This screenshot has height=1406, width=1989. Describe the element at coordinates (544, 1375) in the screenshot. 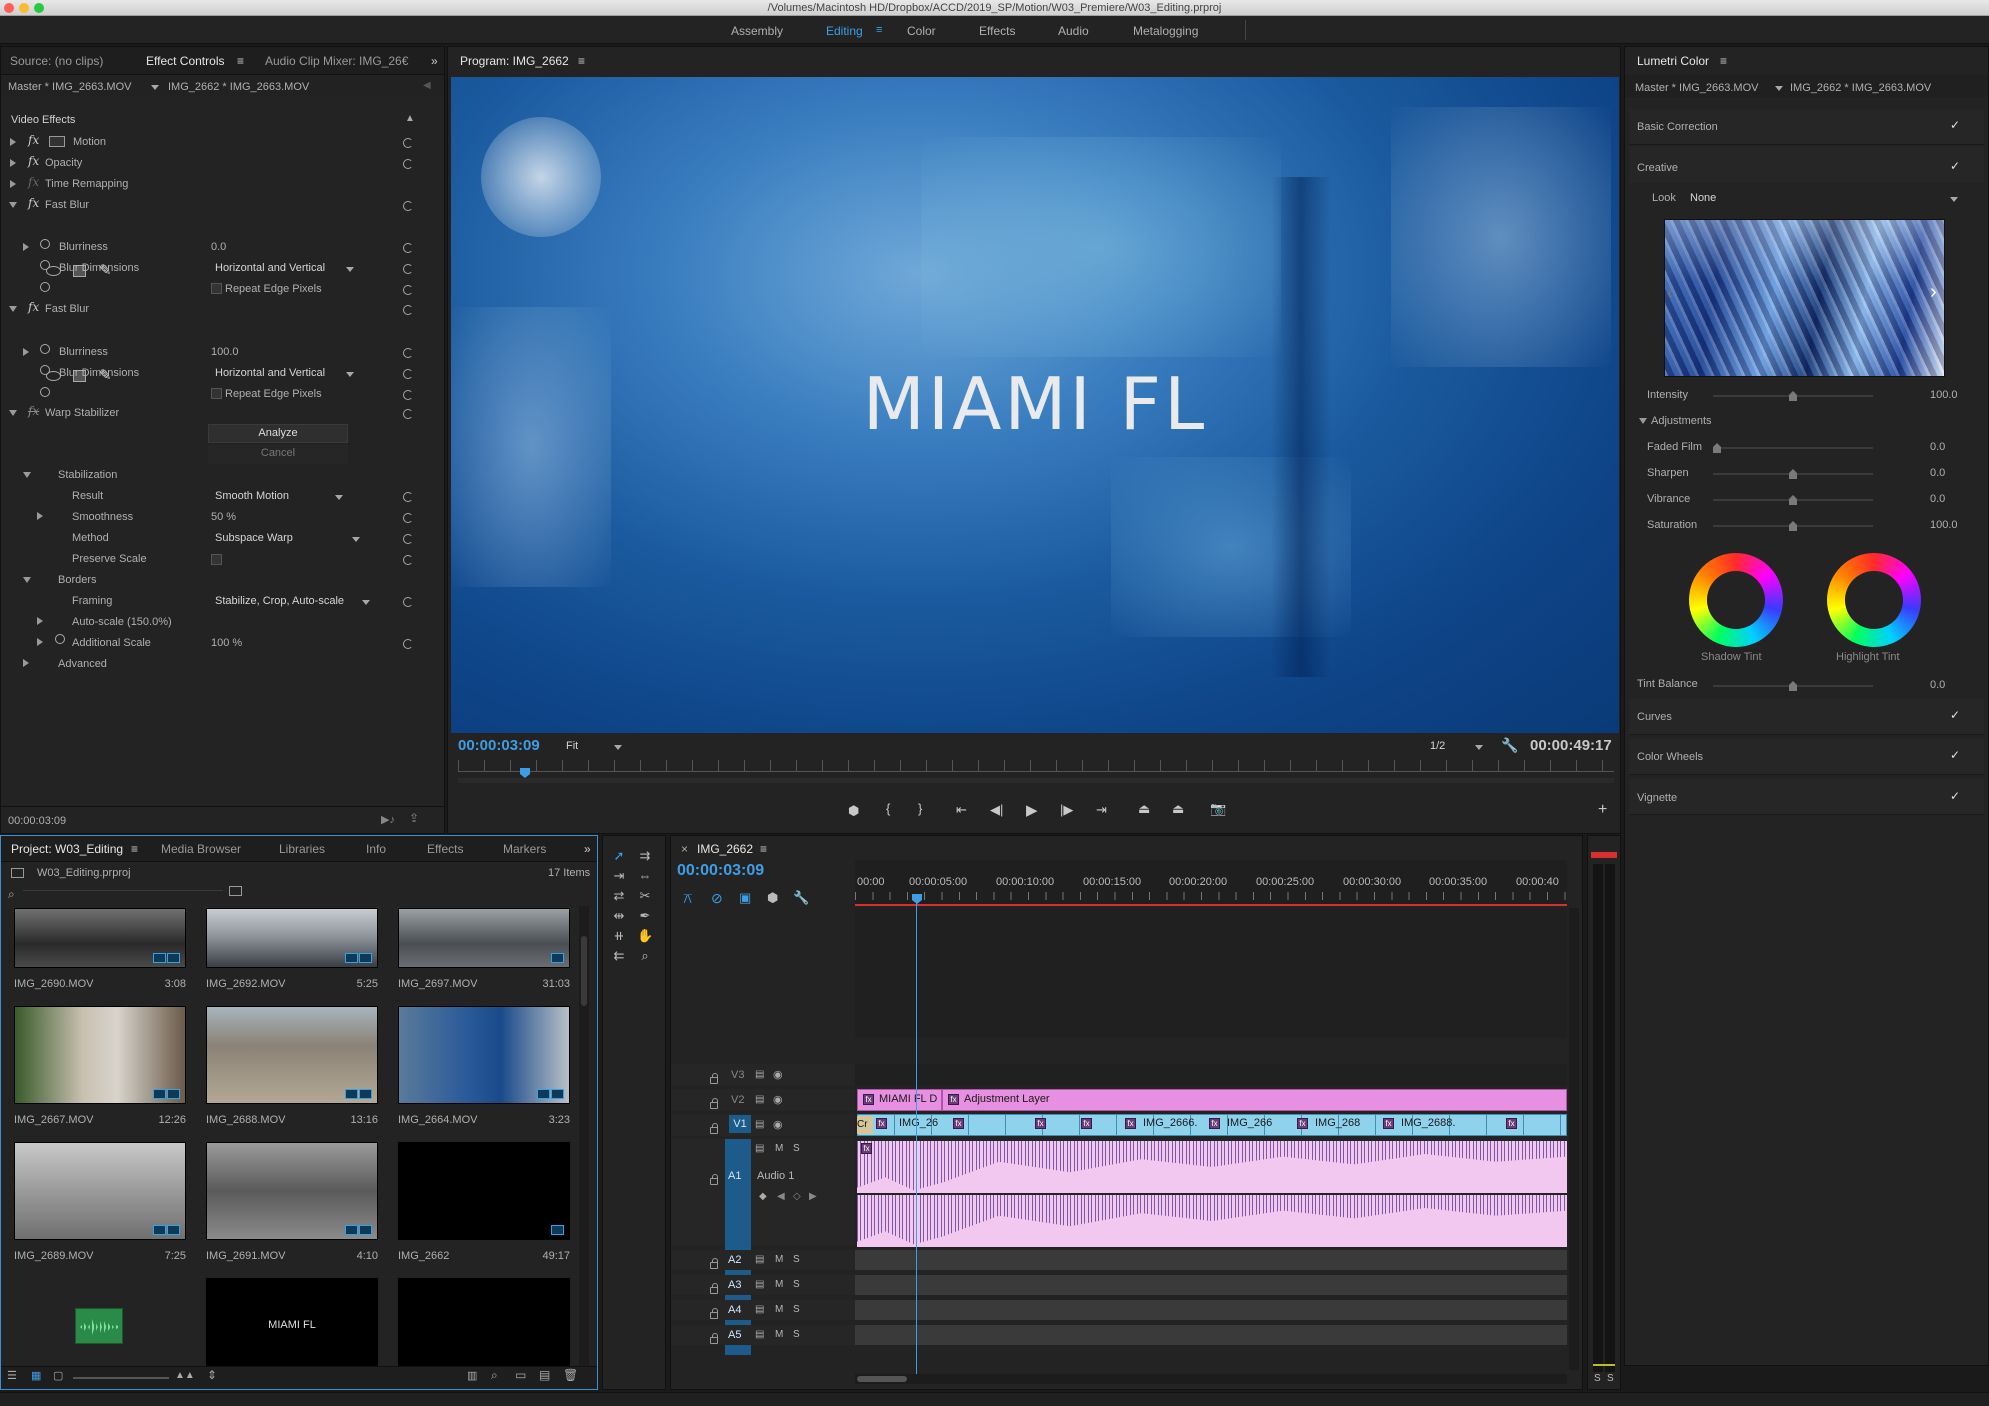

I see `new-item-icon: ▤` at that location.